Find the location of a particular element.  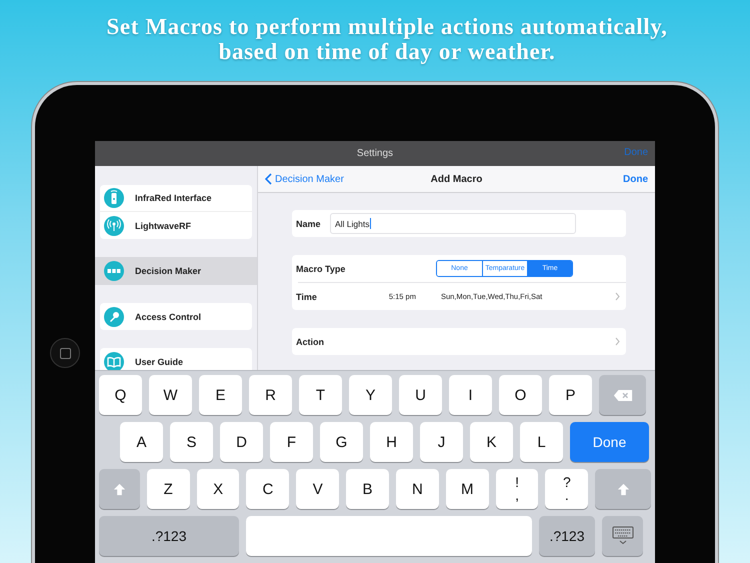

book-icon is located at coordinates (114, 361).